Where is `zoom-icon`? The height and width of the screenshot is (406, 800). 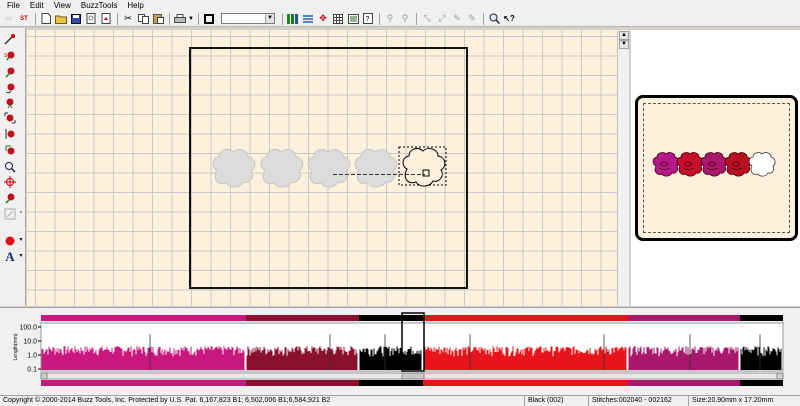
zoom-icon is located at coordinates (494, 19).